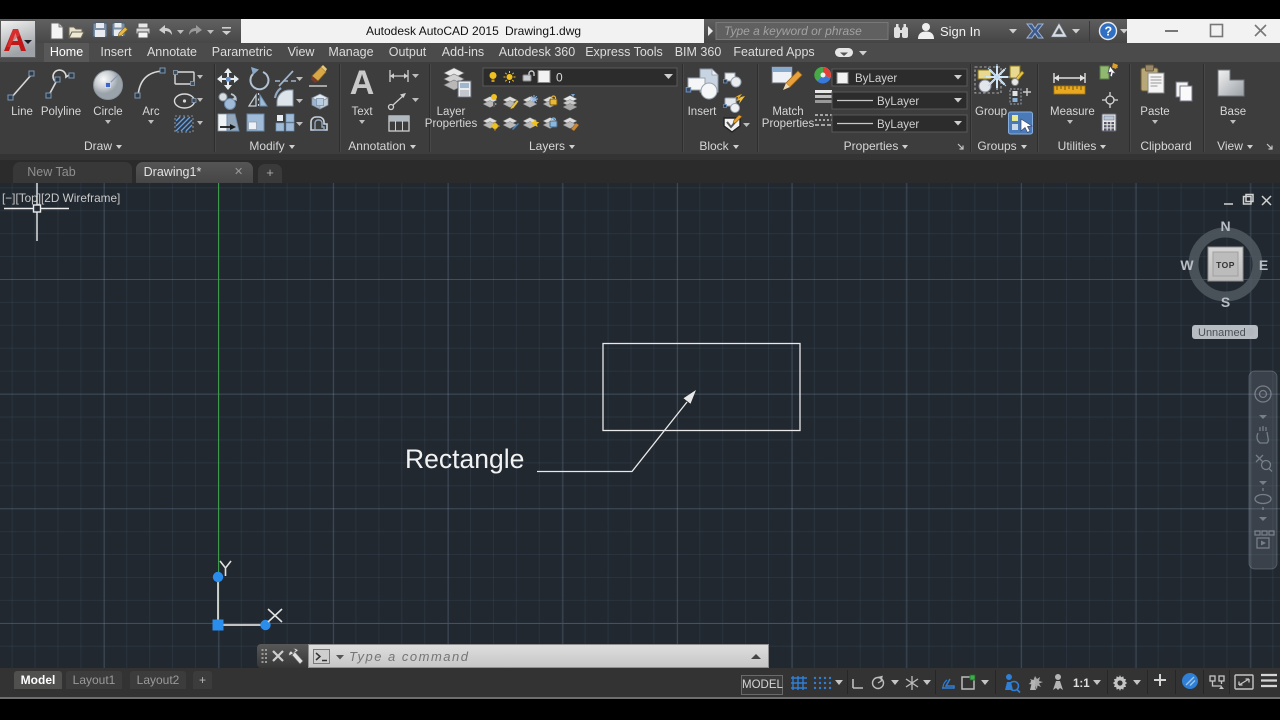 The width and height of the screenshot is (1280, 720). What do you see at coordinates (1222, 333) in the screenshot?
I see `svg-text: Unnamed` at bounding box center [1222, 333].